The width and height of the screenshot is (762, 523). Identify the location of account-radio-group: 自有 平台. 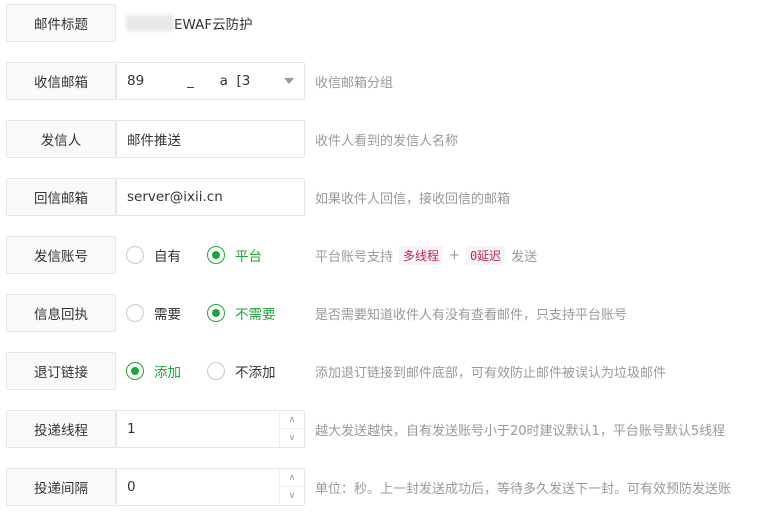
(207, 255).